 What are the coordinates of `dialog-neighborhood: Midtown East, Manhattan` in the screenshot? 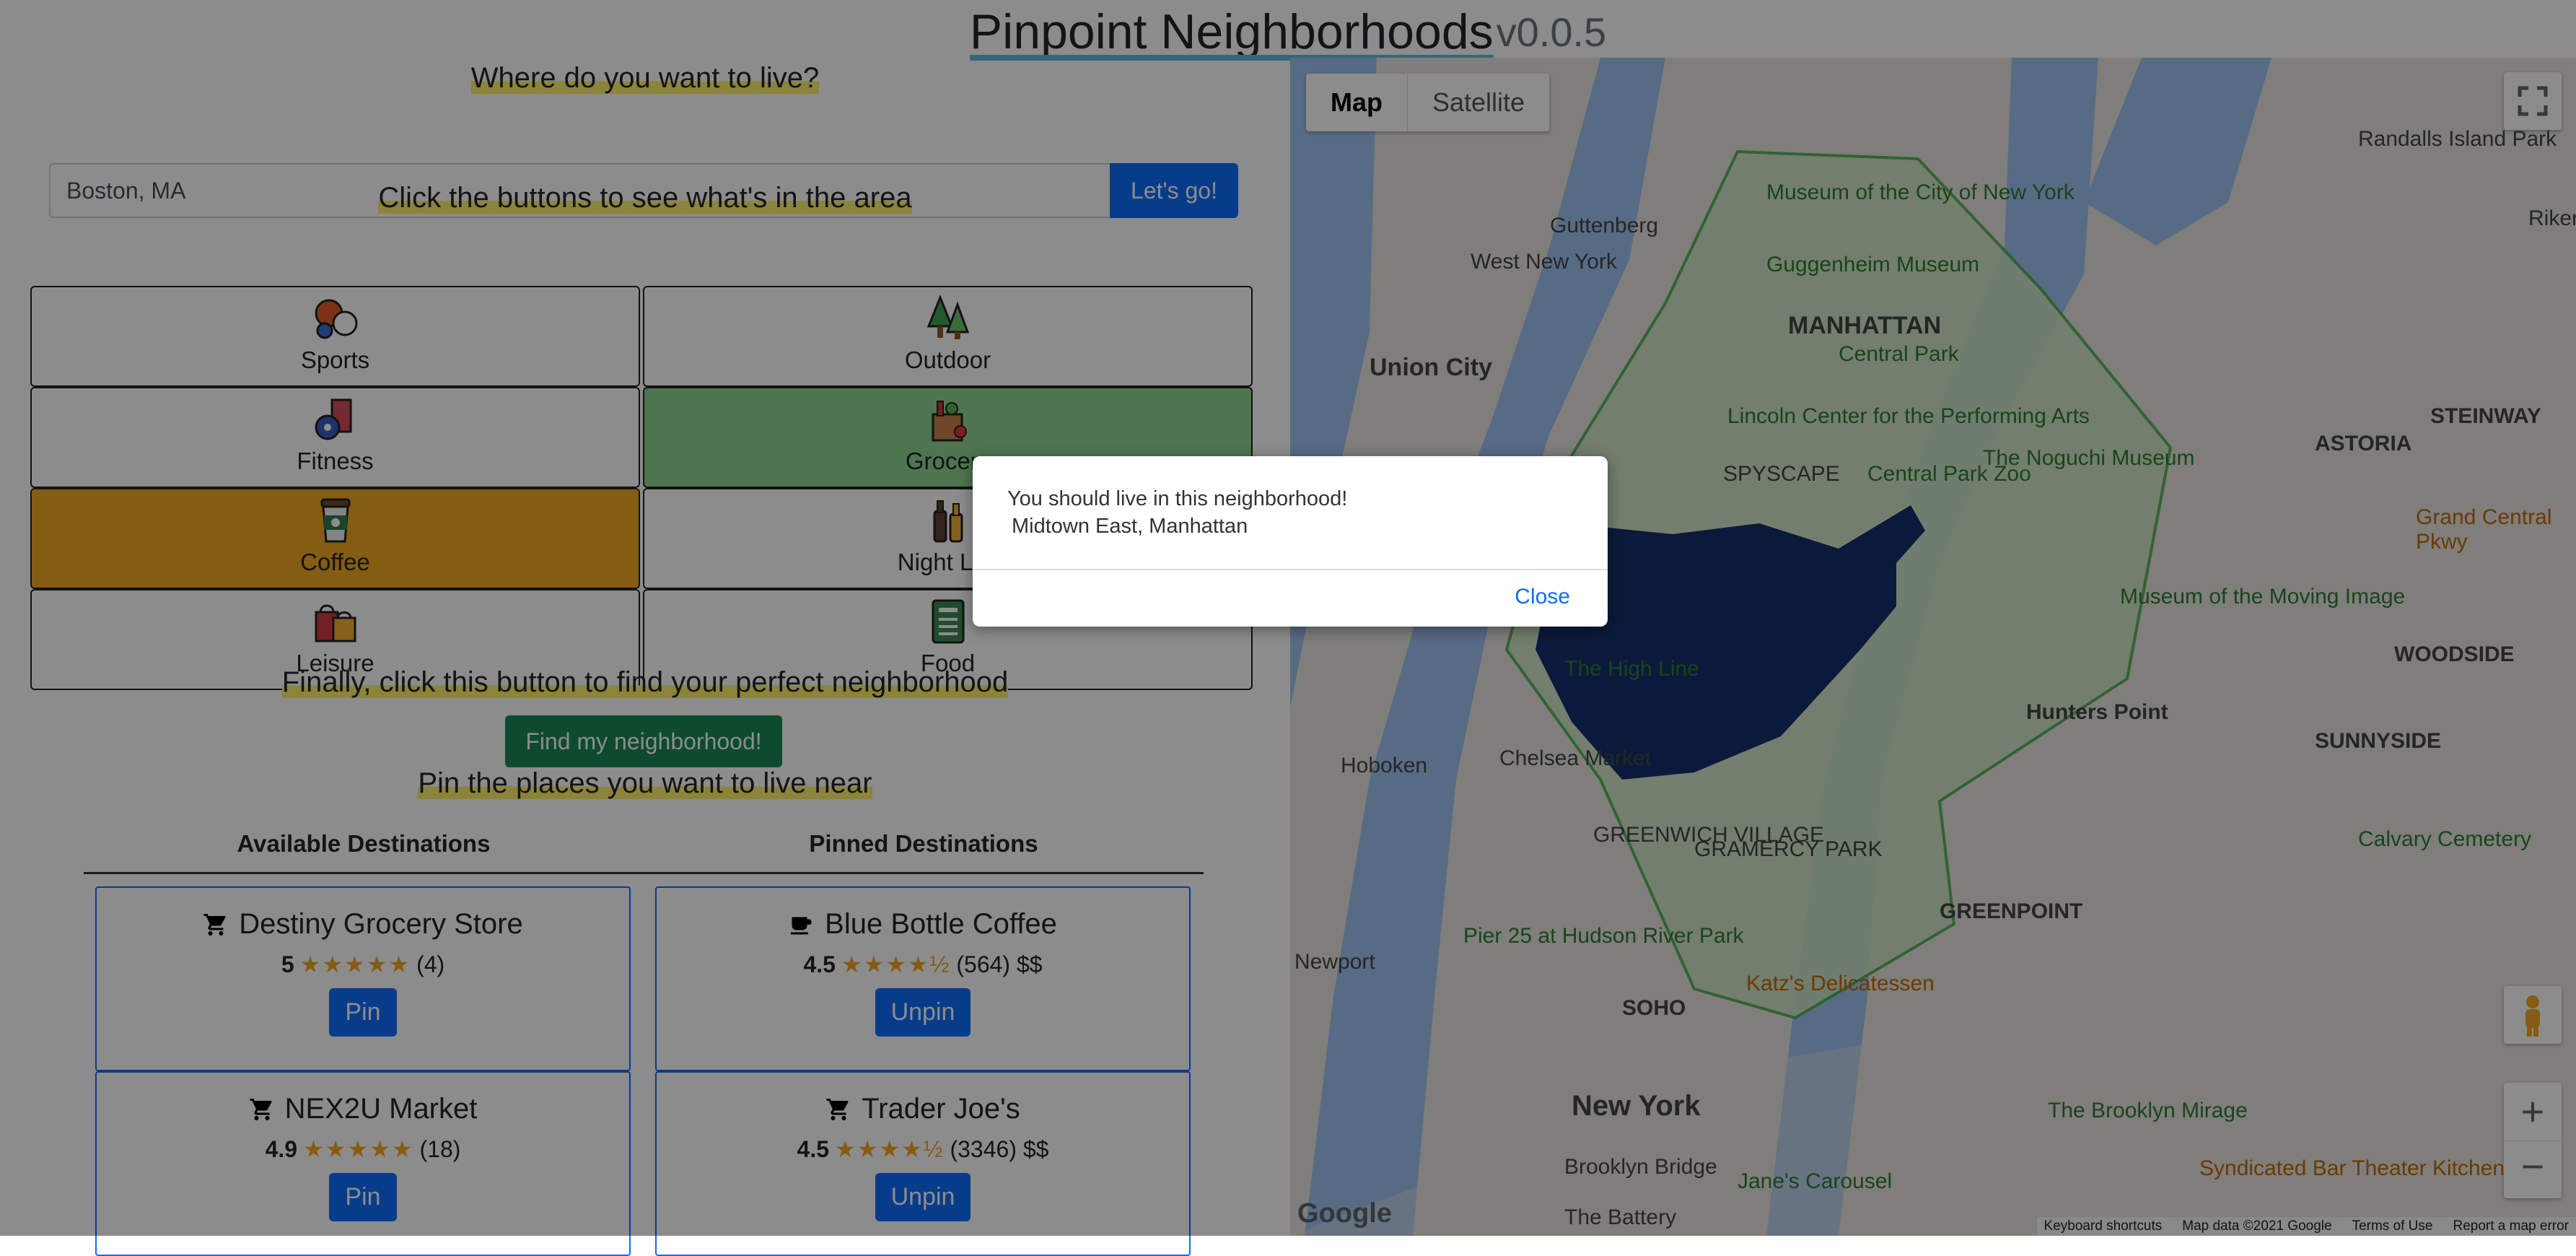 It's located at (1130, 526).